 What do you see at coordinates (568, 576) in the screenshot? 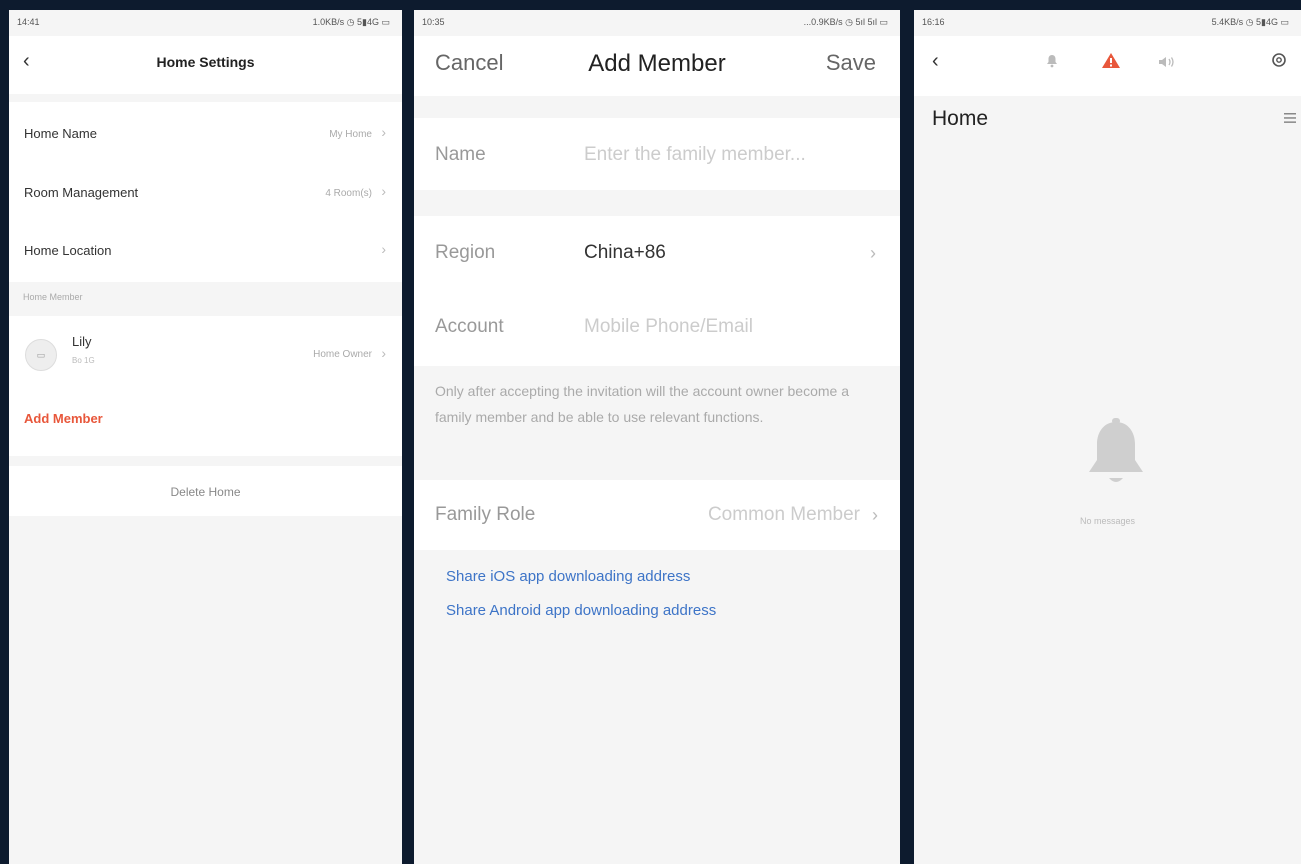
I see `share-ios-link: Share iOS app downloading address` at bounding box center [568, 576].